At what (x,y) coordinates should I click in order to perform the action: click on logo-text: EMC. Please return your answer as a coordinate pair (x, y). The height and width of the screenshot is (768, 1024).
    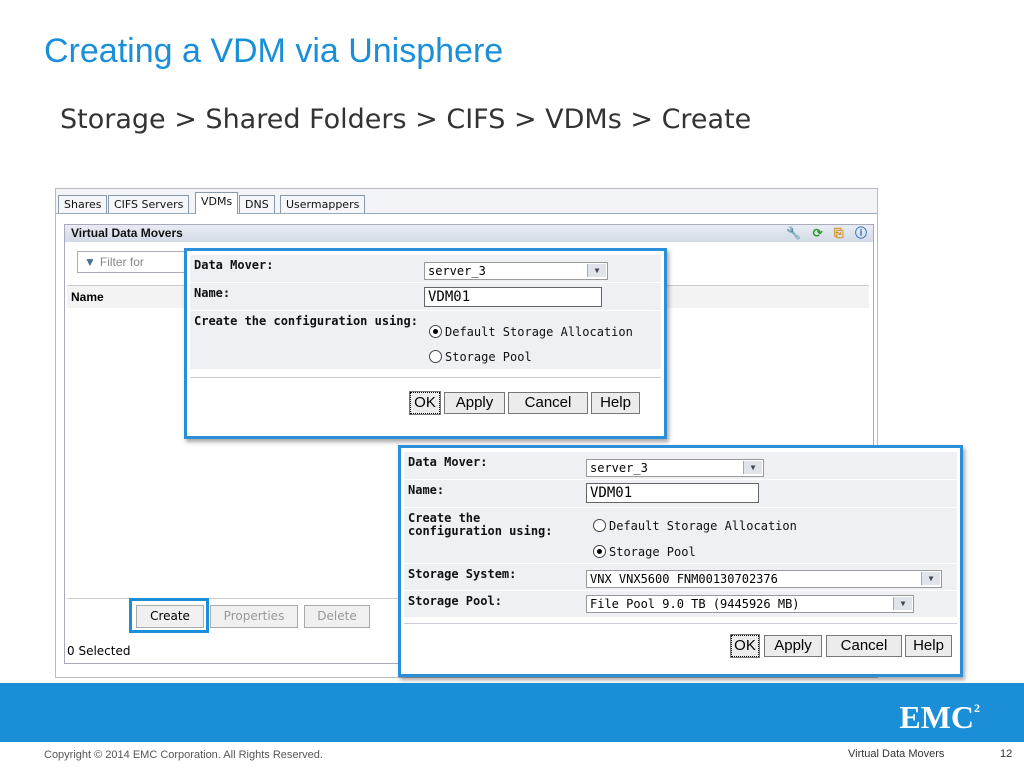
    Looking at the image, I should click on (936, 717).